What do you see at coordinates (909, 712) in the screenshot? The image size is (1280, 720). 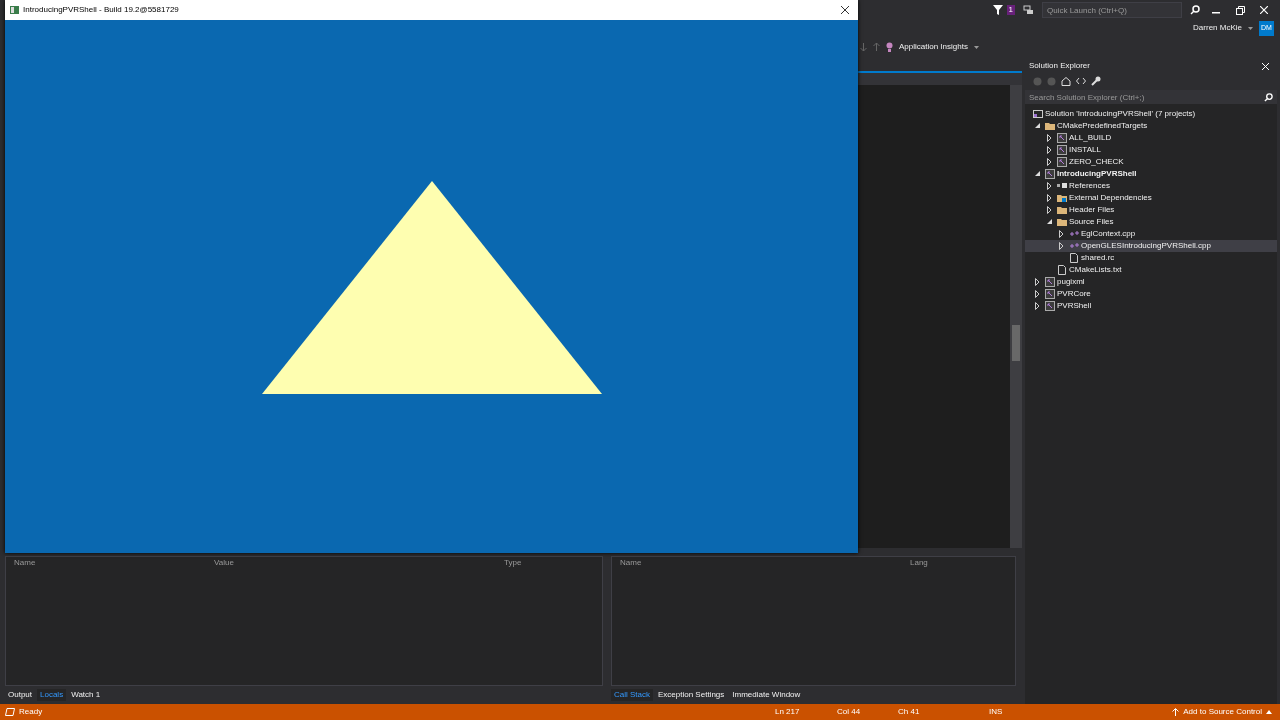 I see `char-number: Ch 41` at bounding box center [909, 712].